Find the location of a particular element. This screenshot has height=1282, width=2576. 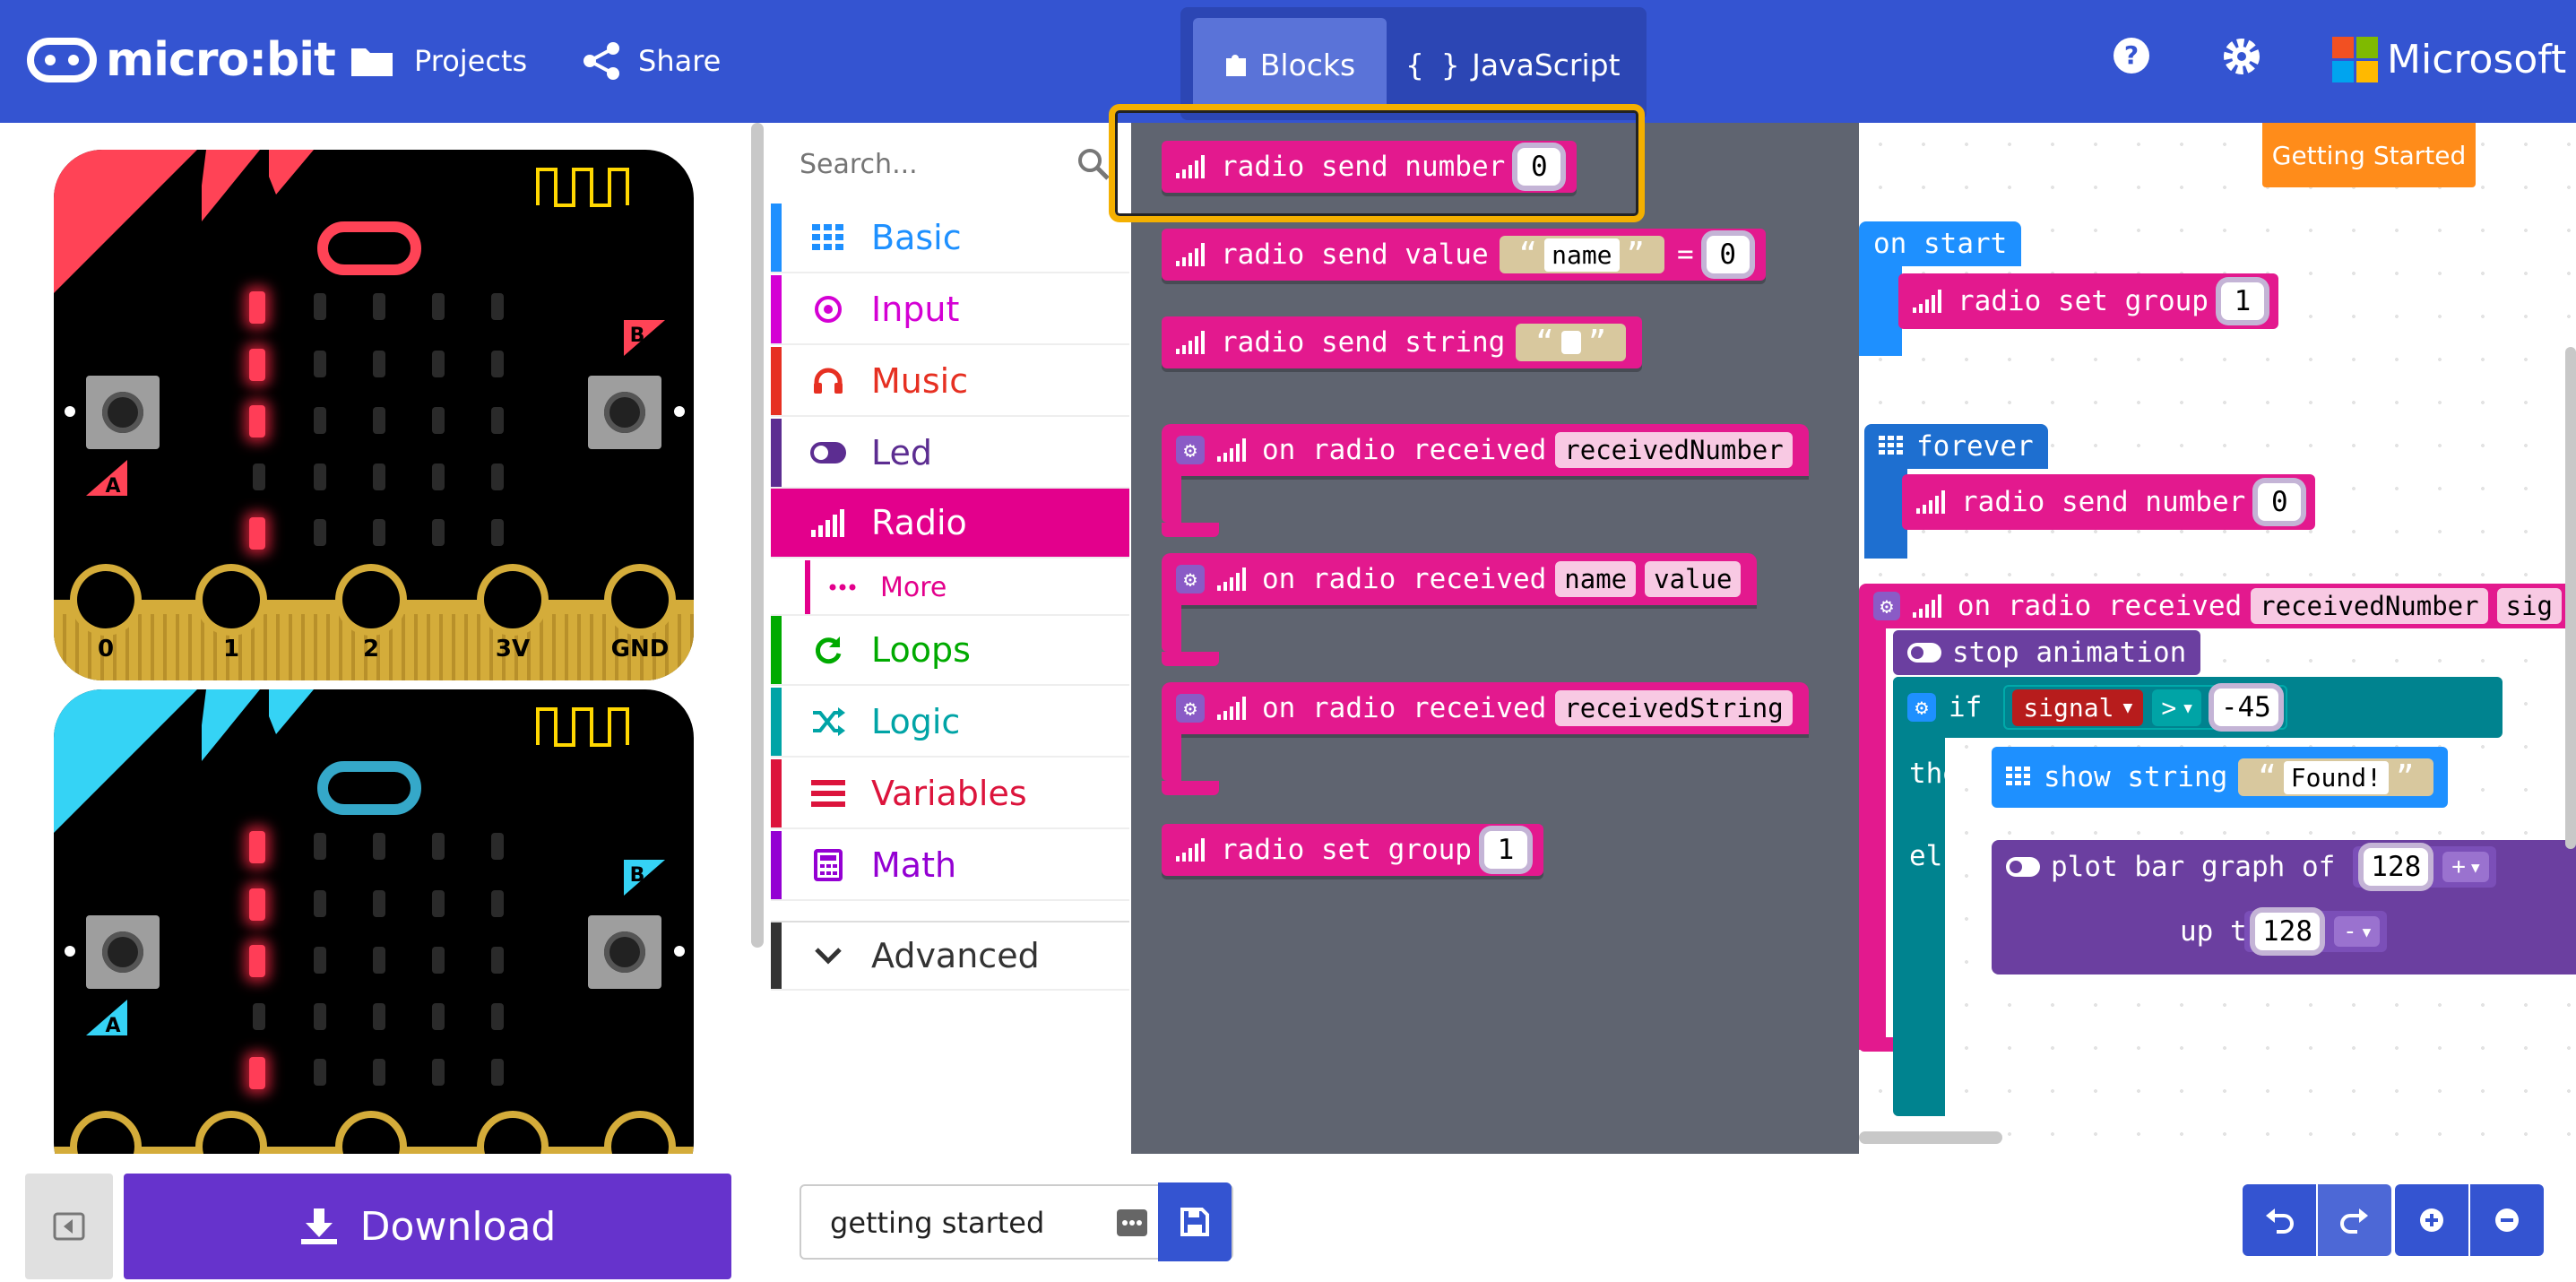

microsoft-logo: Microsoft is located at coordinates (2449, 59).